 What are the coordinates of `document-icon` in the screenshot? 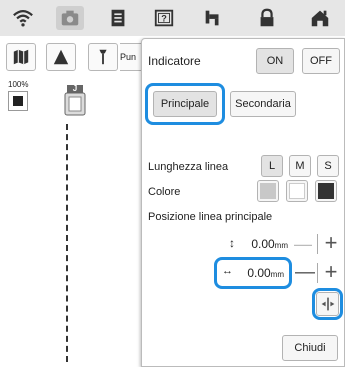 It's located at (118, 18).